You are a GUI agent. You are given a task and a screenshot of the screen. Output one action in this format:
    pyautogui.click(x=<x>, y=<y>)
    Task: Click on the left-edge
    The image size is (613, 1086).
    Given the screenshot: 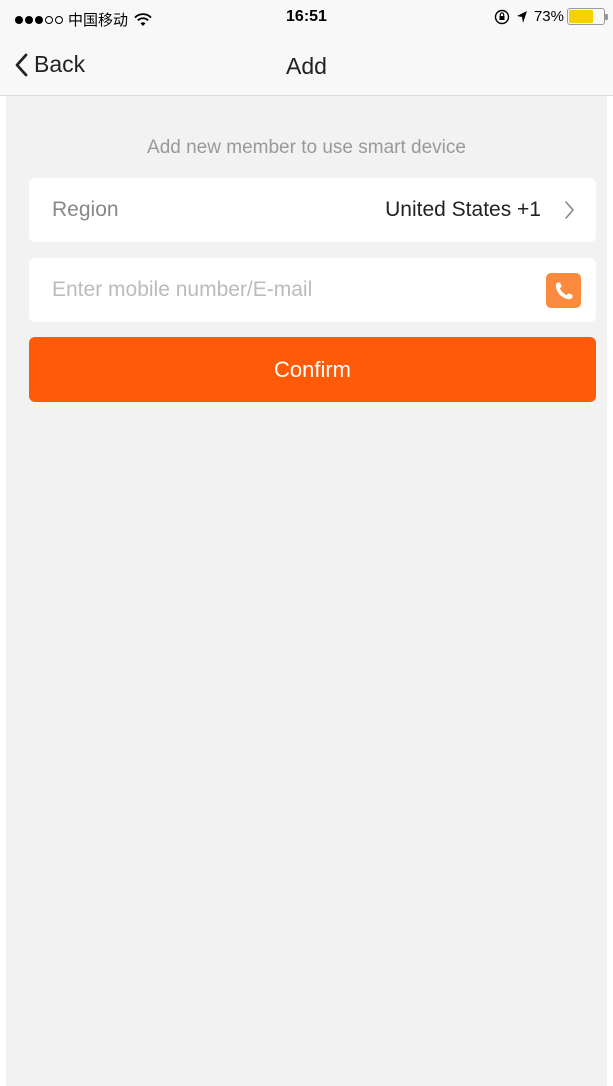 What is the action you would take?
    pyautogui.click(x=3, y=591)
    